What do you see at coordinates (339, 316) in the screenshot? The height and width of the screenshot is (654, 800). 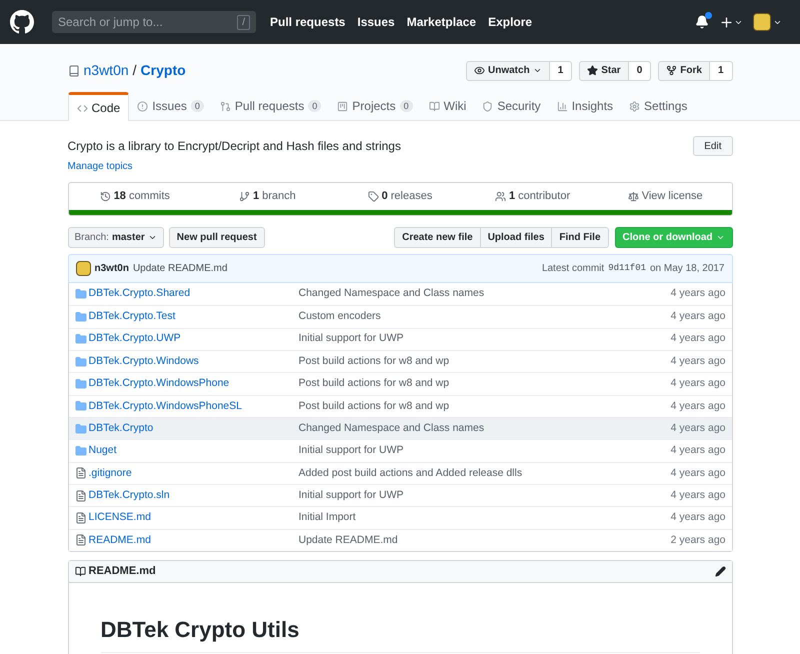 I see `commit-message-link: Custom encoders` at bounding box center [339, 316].